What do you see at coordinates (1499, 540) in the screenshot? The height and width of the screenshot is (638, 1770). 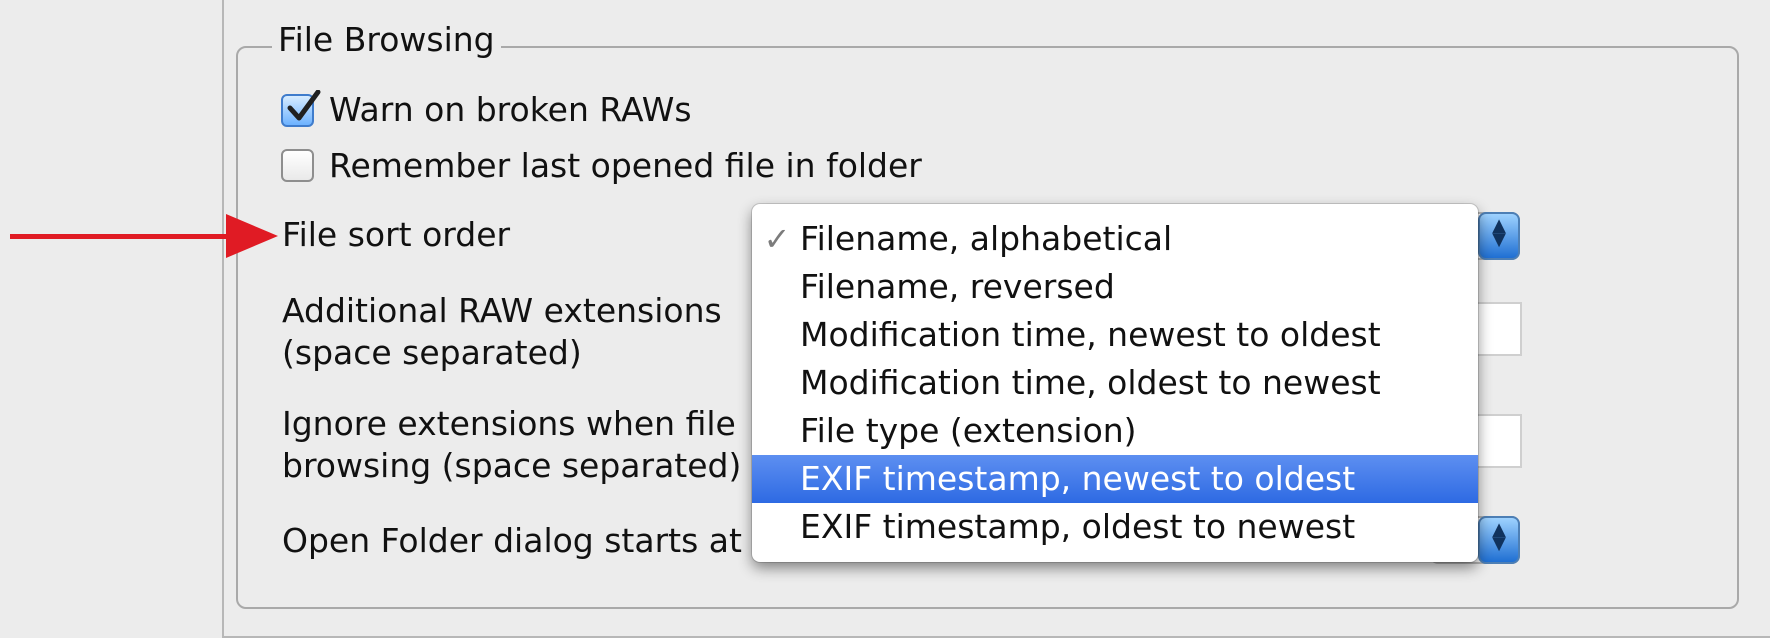 I see `open-folder-select-arrows-icon: ▲ ▼` at bounding box center [1499, 540].